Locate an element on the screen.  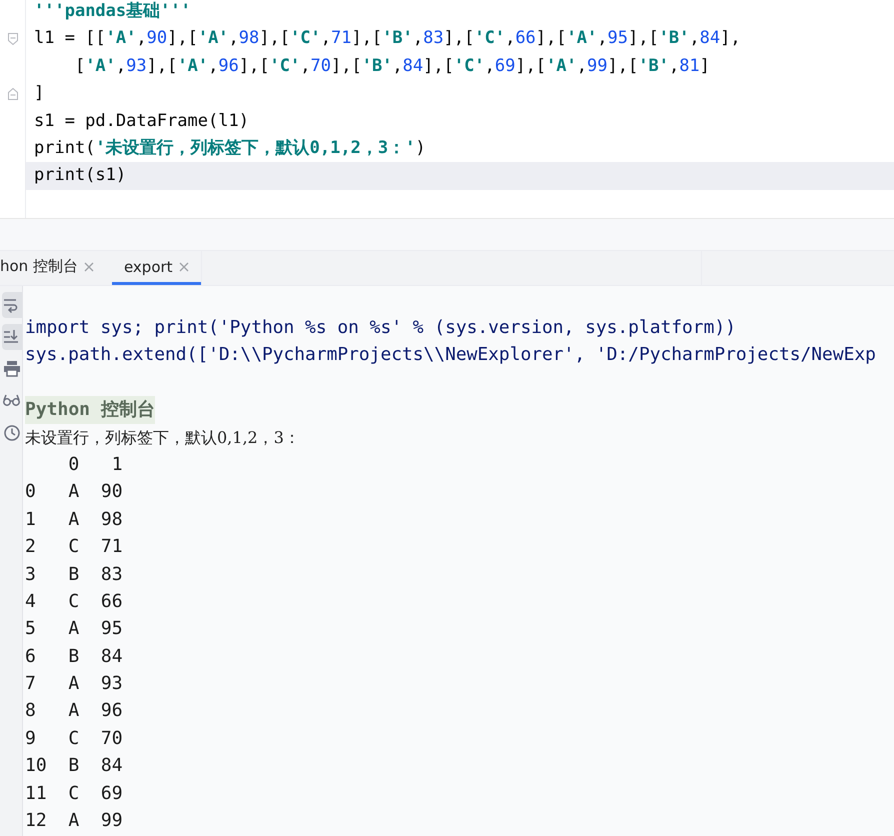
code-line: ['A',93],['A',96],['C',70],['B',84],['C',69],['A',99],['B',81] is located at coordinates (392, 66).